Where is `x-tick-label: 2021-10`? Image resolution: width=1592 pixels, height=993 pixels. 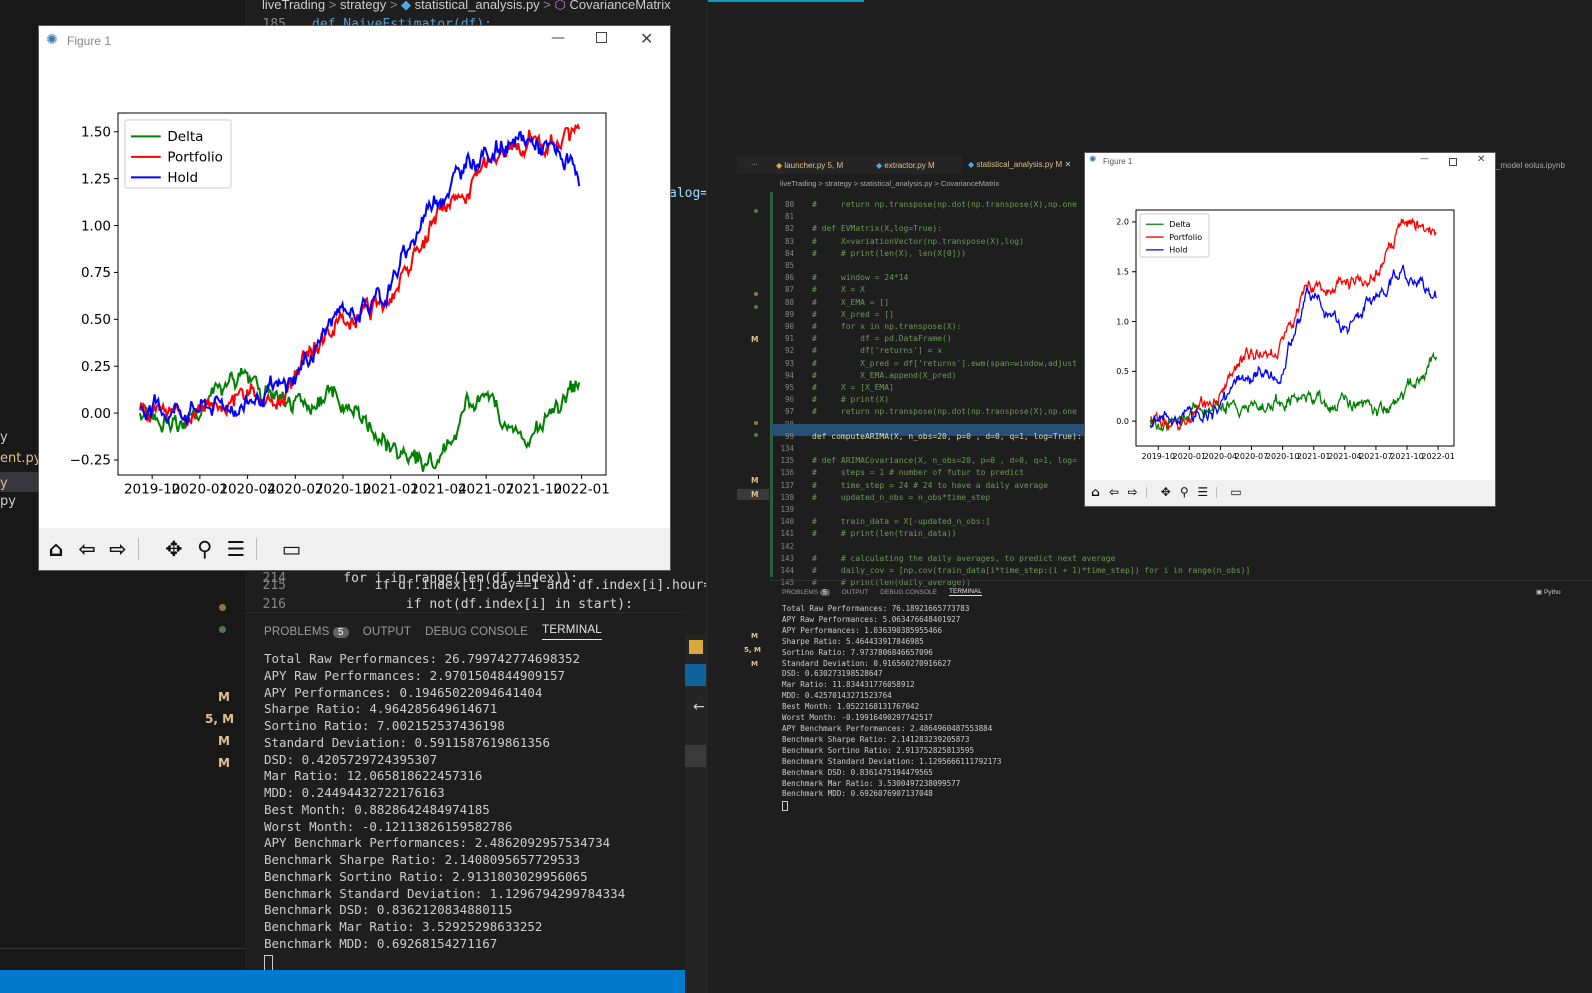 x-tick-label: 2021-10 is located at coordinates (1406, 456).